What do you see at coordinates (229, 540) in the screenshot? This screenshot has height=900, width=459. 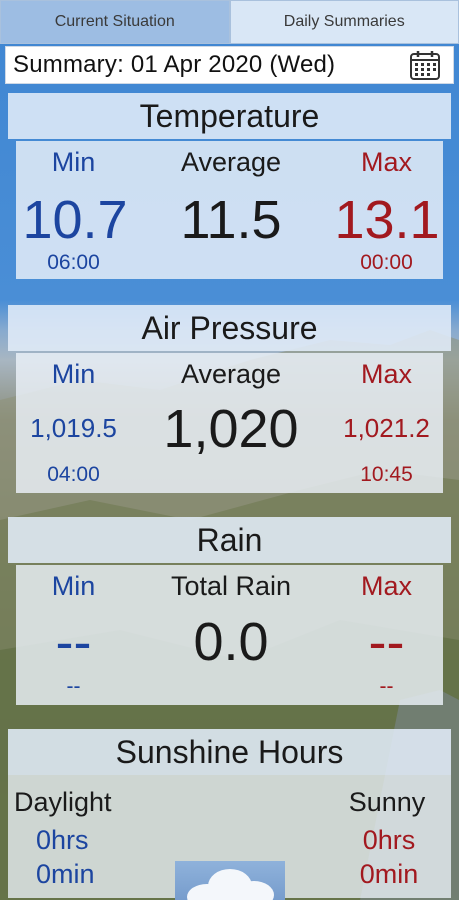 I see `rain-title: Rain` at bounding box center [229, 540].